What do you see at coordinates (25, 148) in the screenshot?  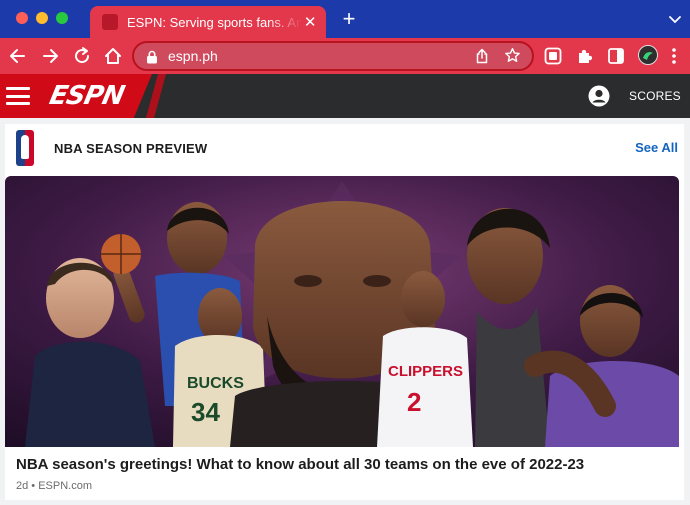 I see `nba-logo-icon` at bounding box center [25, 148].